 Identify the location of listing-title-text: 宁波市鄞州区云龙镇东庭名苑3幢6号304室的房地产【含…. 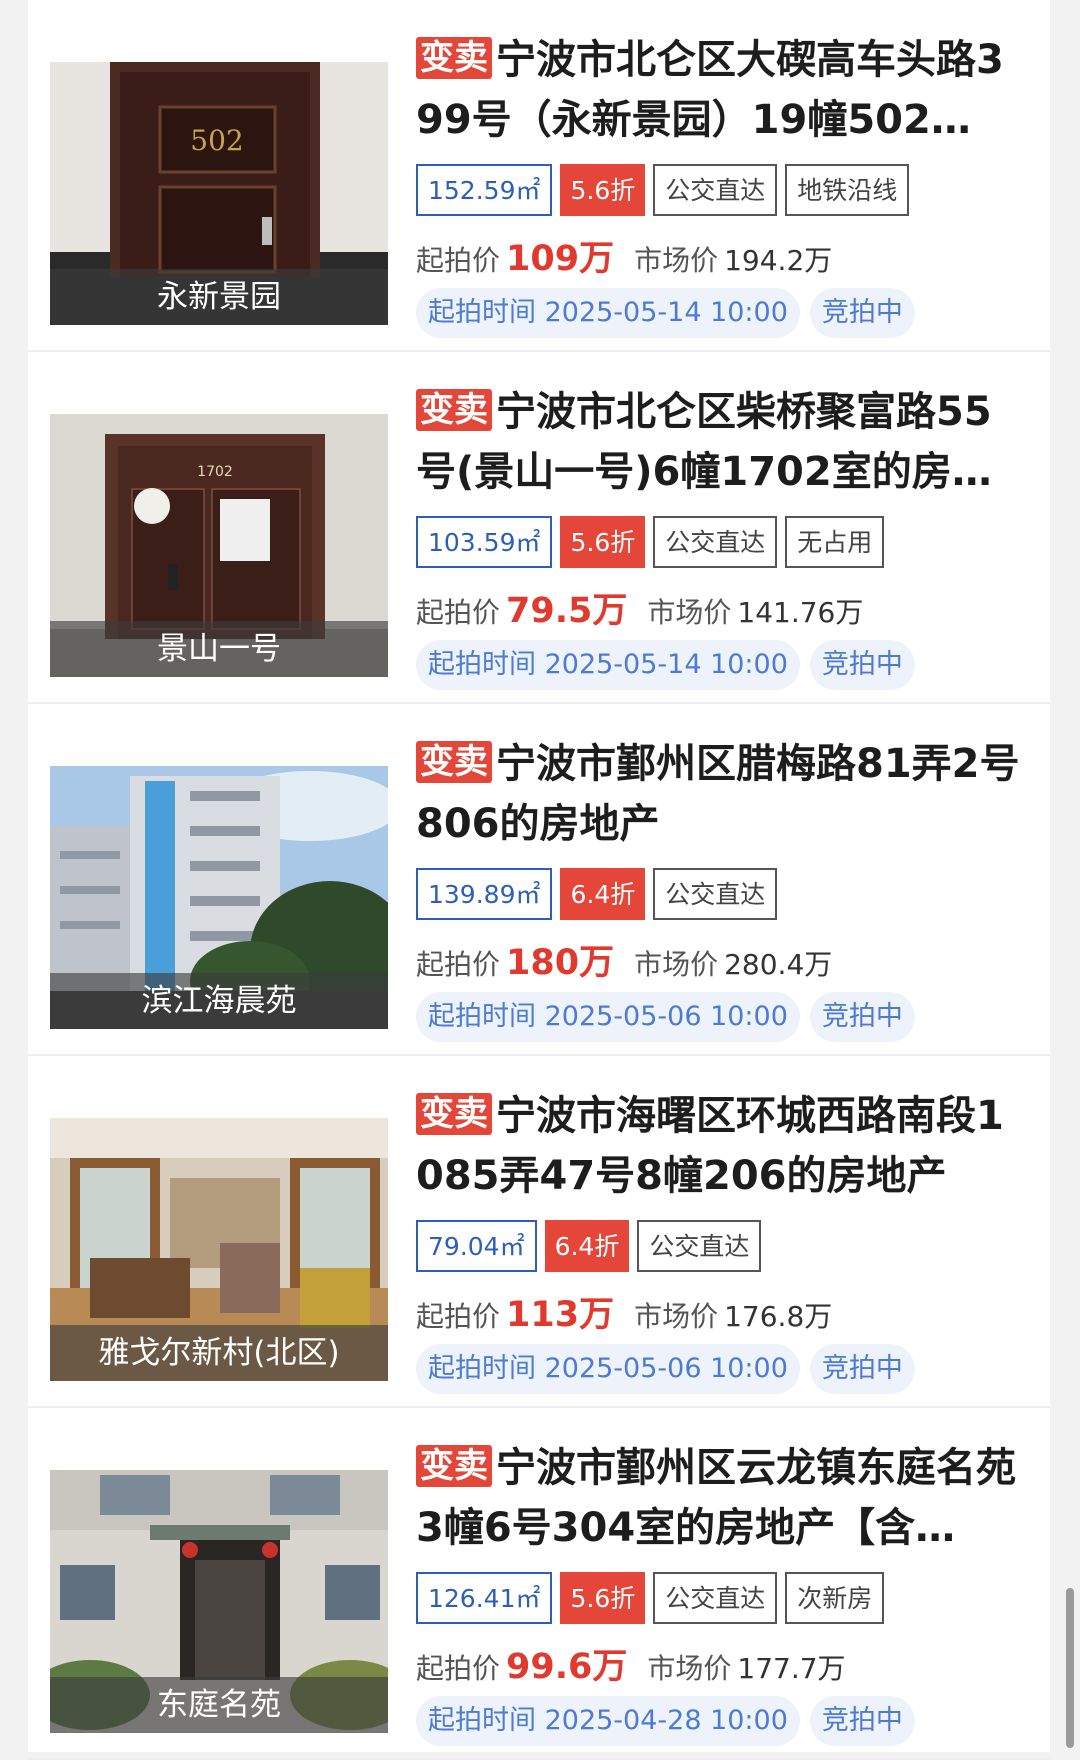
(716, 1498).